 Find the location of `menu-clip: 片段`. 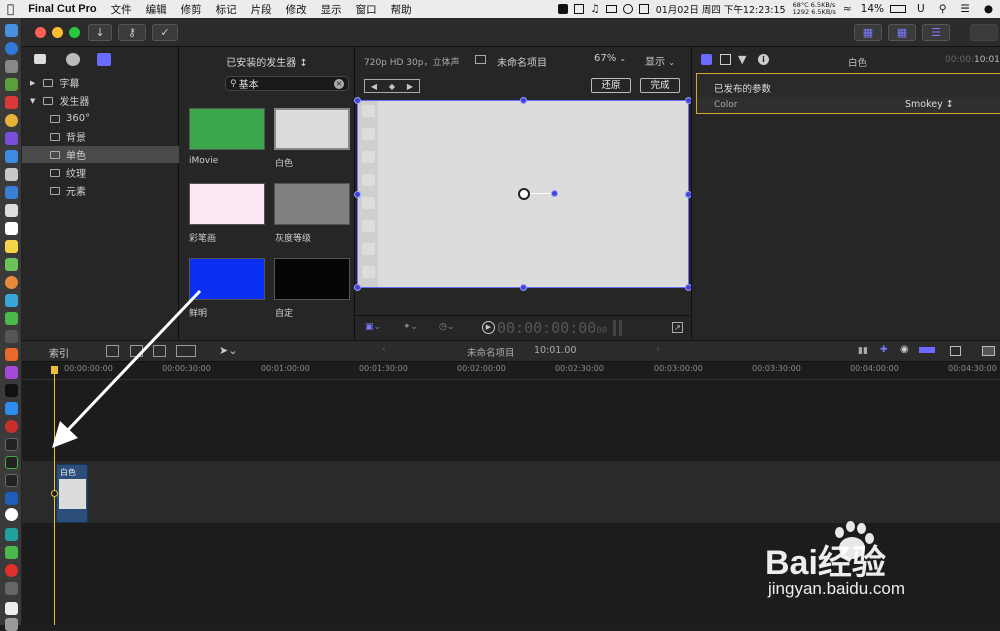

menu-clip: 片段 is located at coordinates (261, 9).